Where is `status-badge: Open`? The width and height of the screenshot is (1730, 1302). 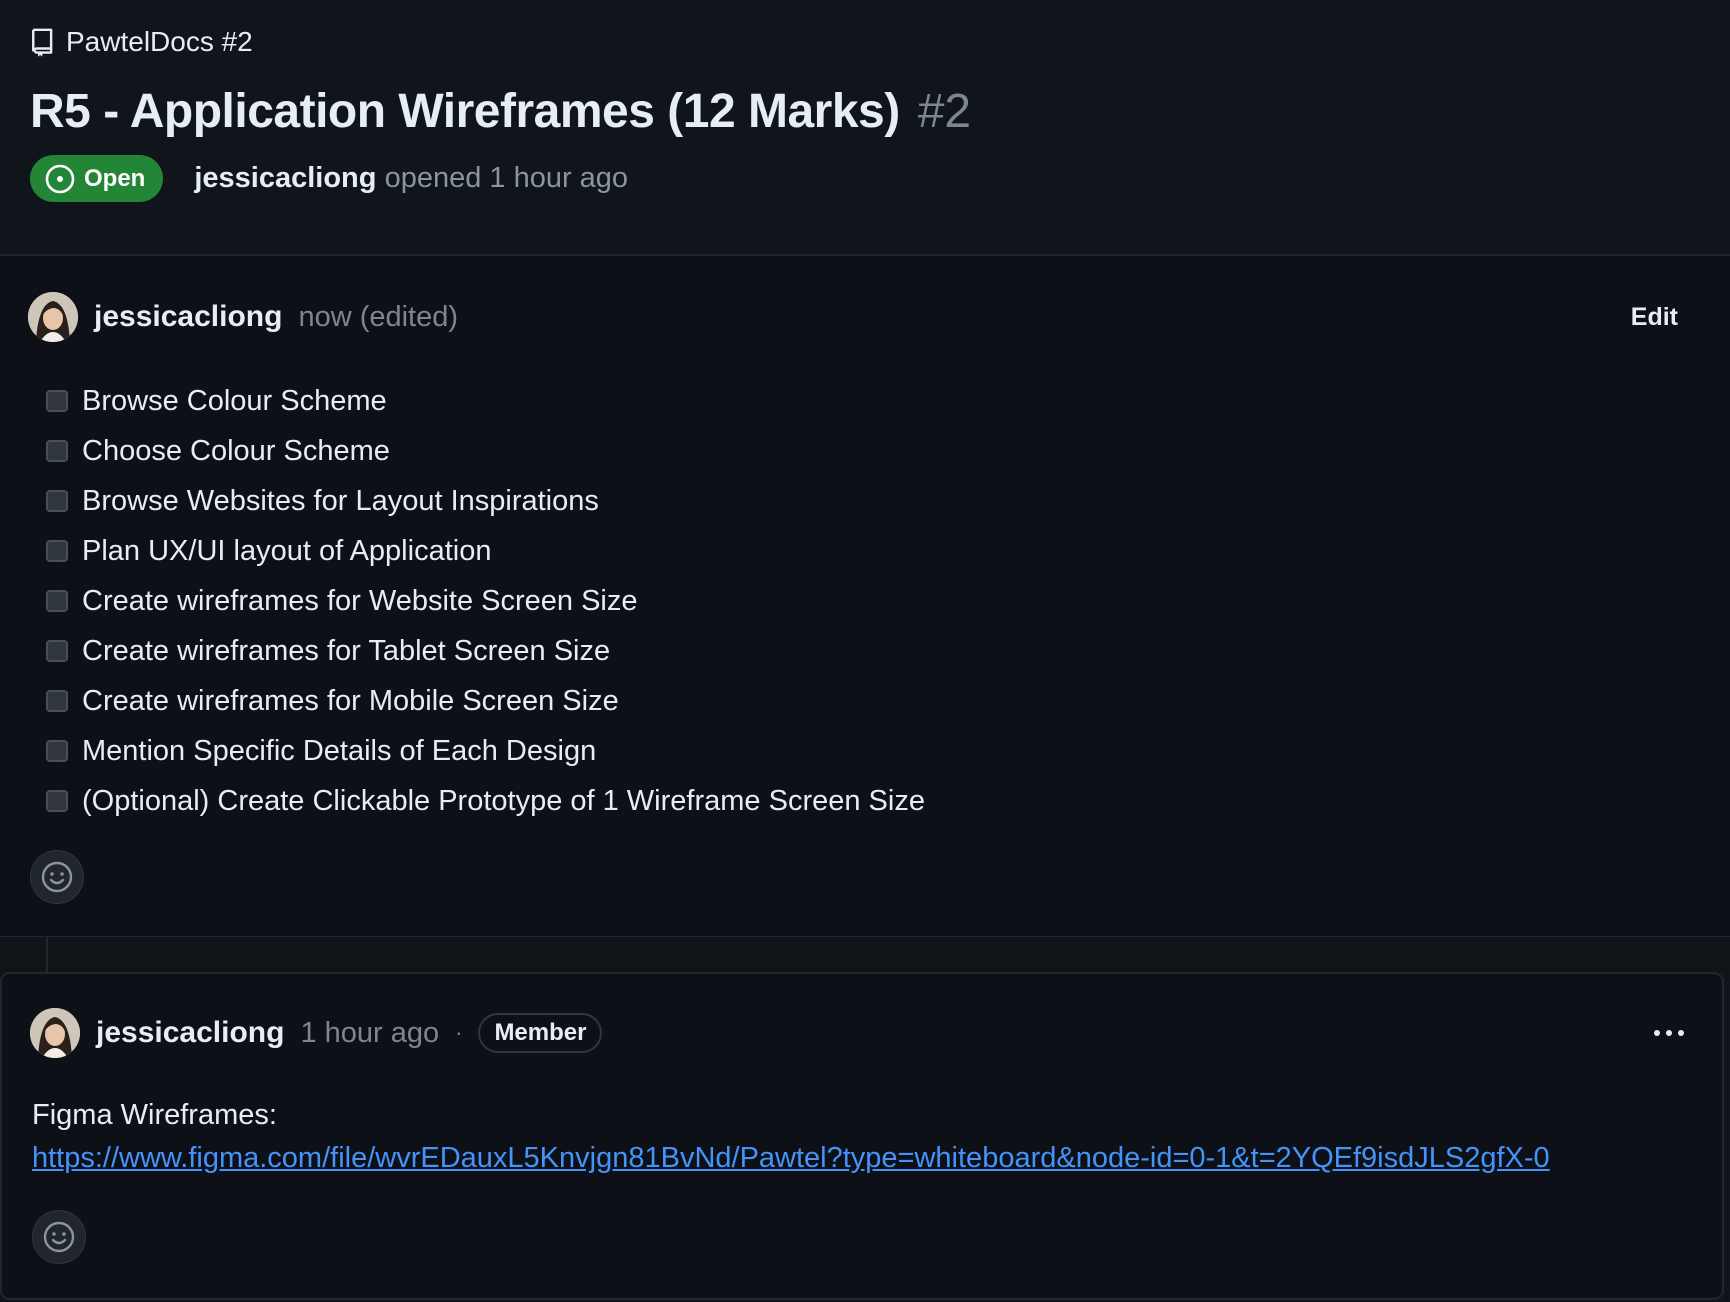 status-badge: Open is located at coordinates (97, 178).